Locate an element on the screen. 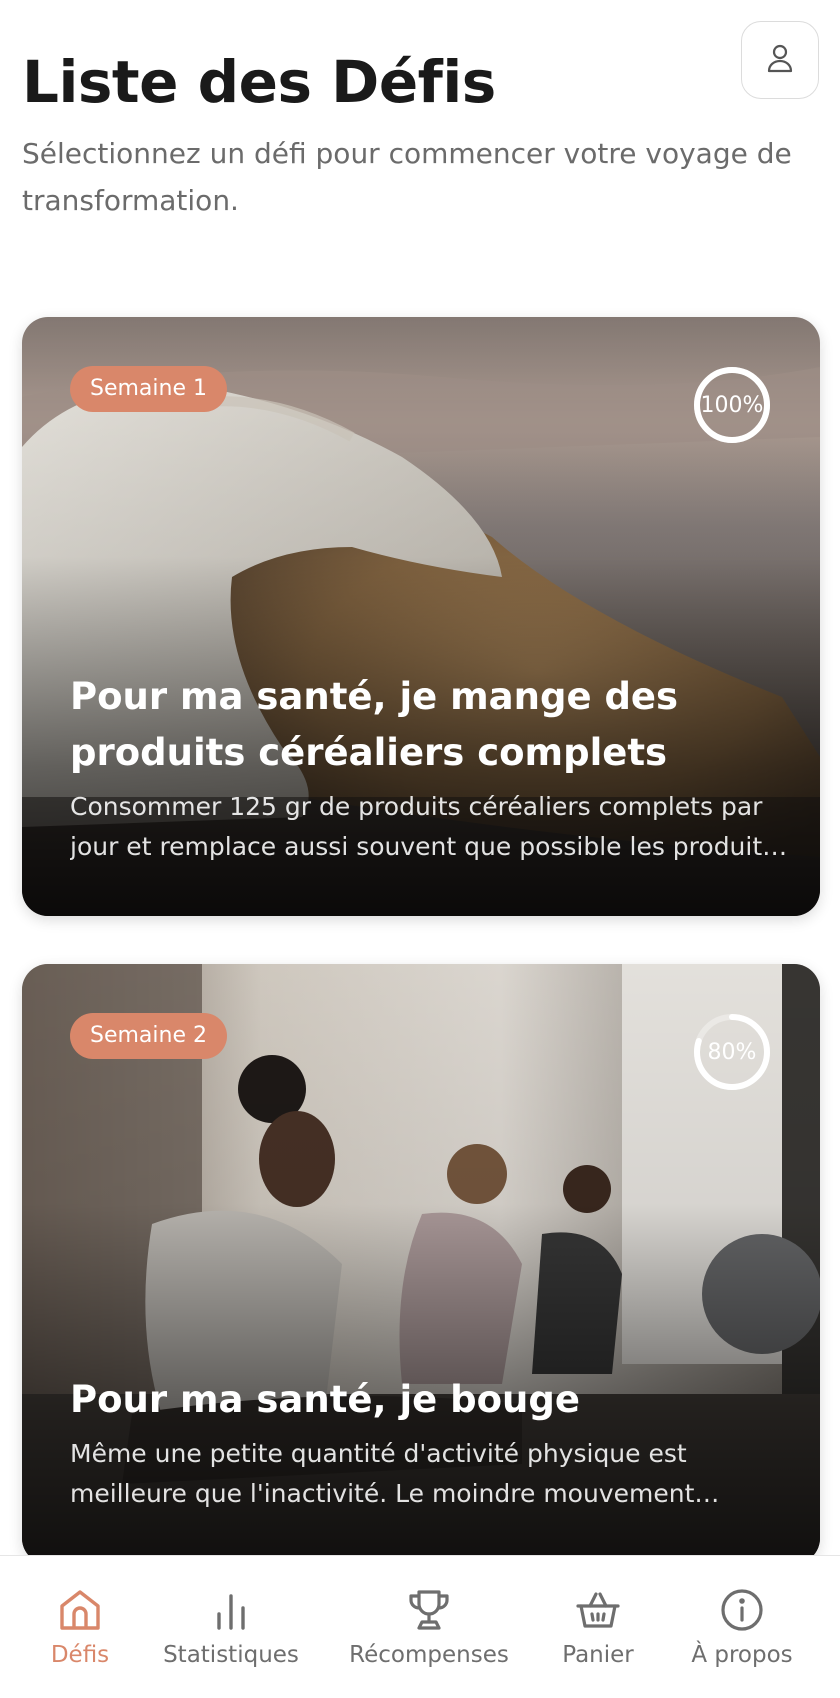  tab-recompenses: Récompenses is located at coordinates (429, 1627).